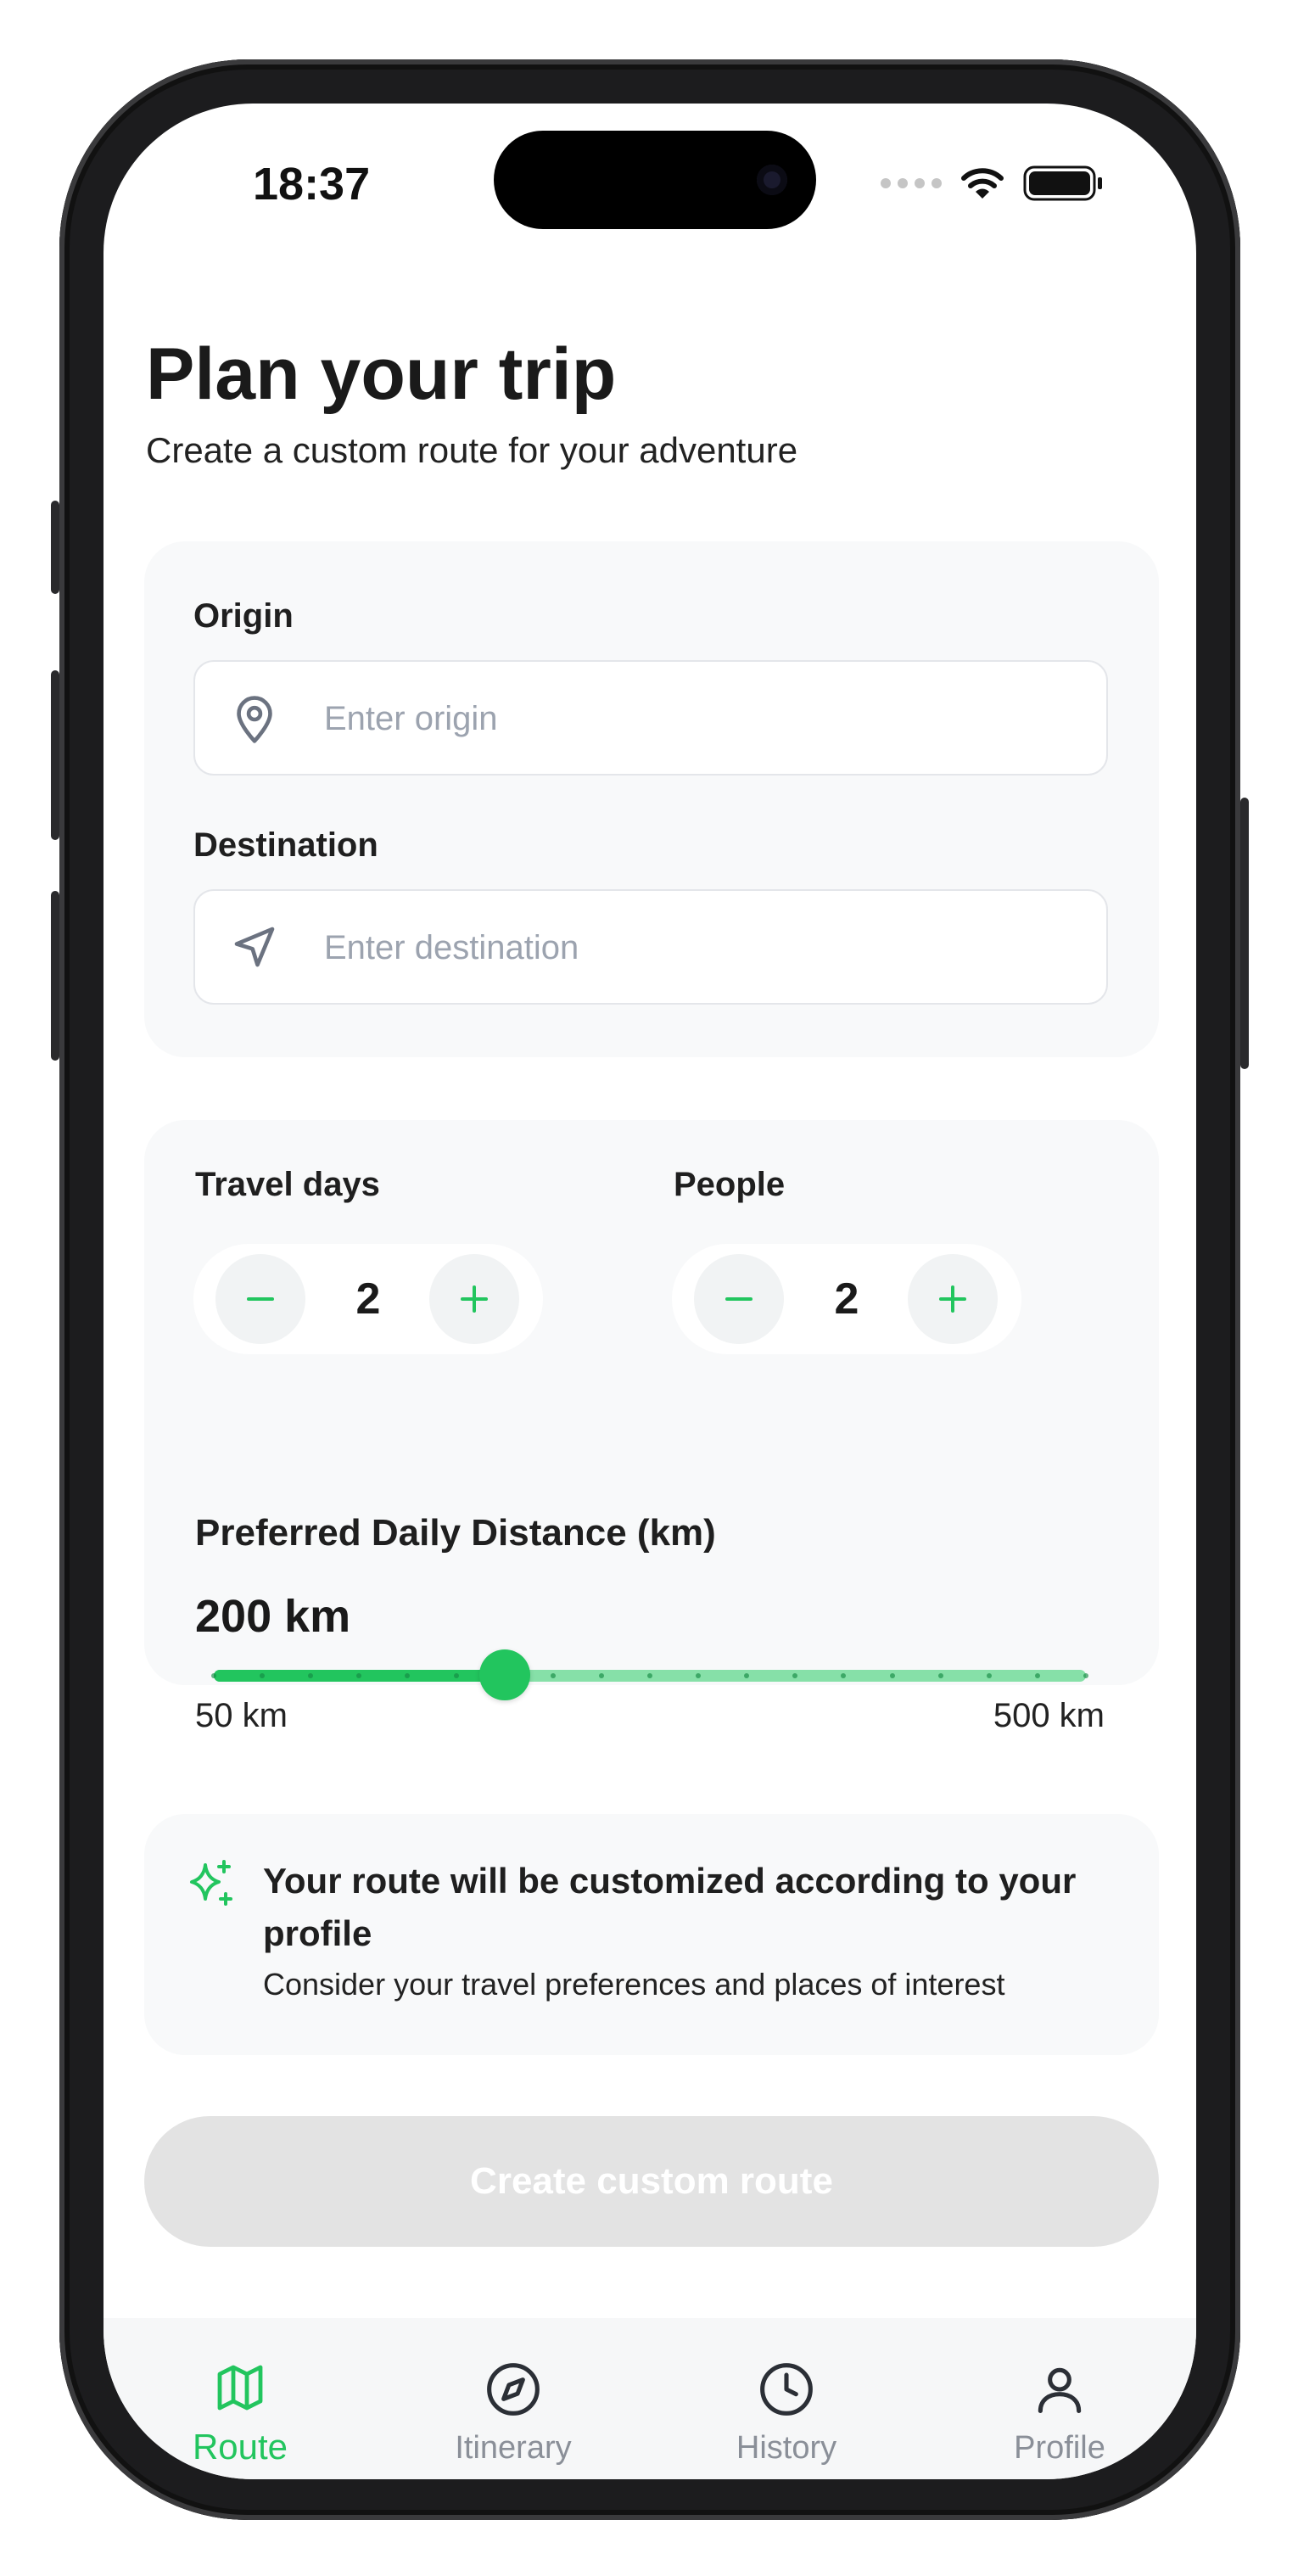 The height and width of the screenshot is (2576, 1298). What do you see at coordinates (285, 845) in the screenshot?
I see `destination-label: Destination` at bounding box center [285, 845].